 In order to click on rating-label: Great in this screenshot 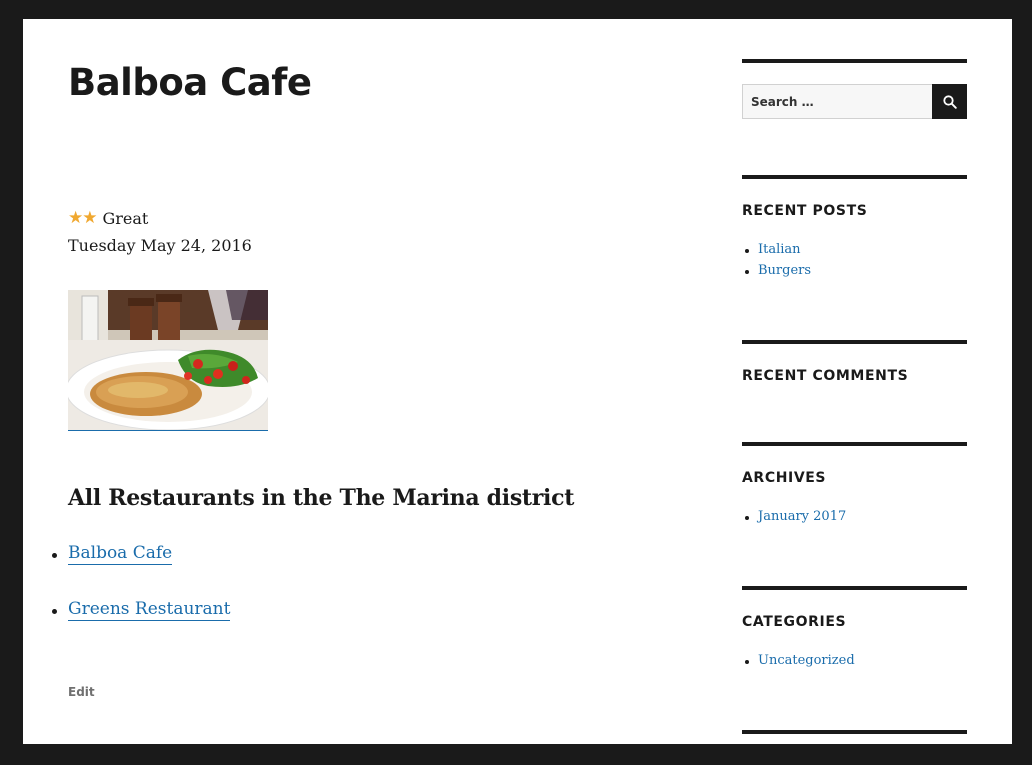, I will do `click(125, 218)`.